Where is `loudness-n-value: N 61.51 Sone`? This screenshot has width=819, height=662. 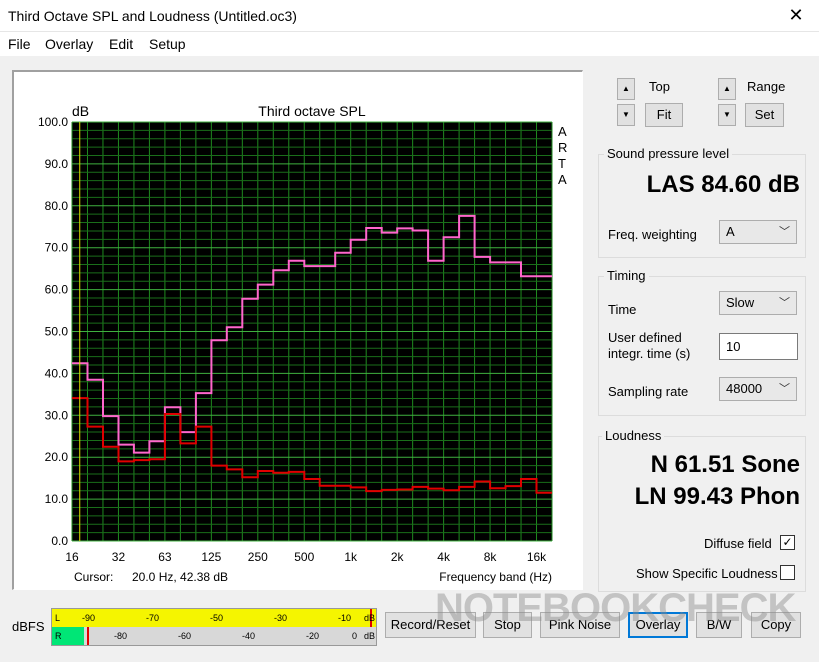 loudness-n-value: N 61.51 Sone is located at coordinates (725, 464).